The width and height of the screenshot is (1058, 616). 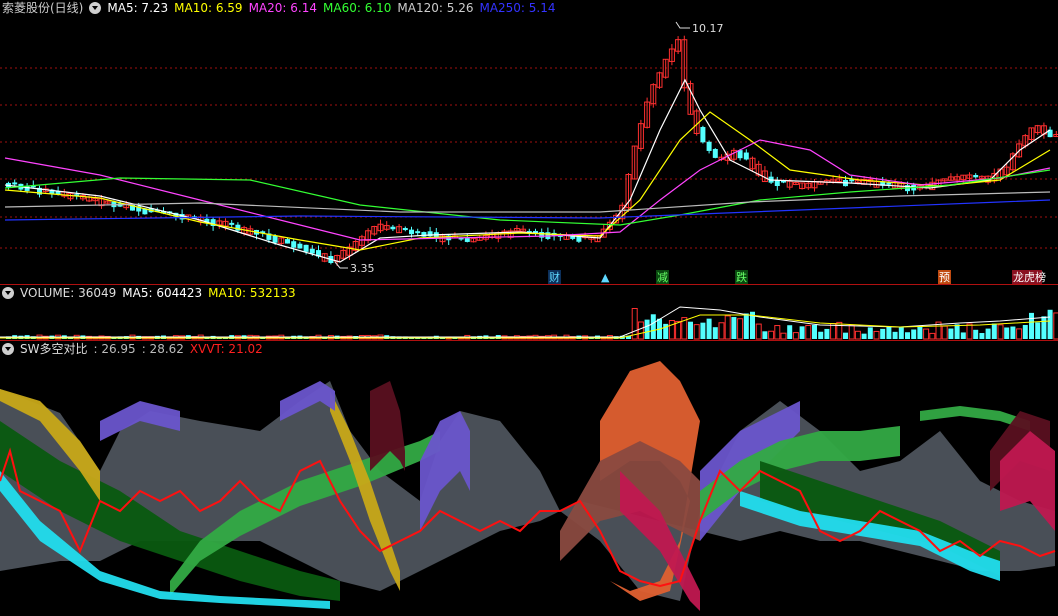 I want to click on vol-ma10-label: MA10: 532133, so click(x=252, y=293).